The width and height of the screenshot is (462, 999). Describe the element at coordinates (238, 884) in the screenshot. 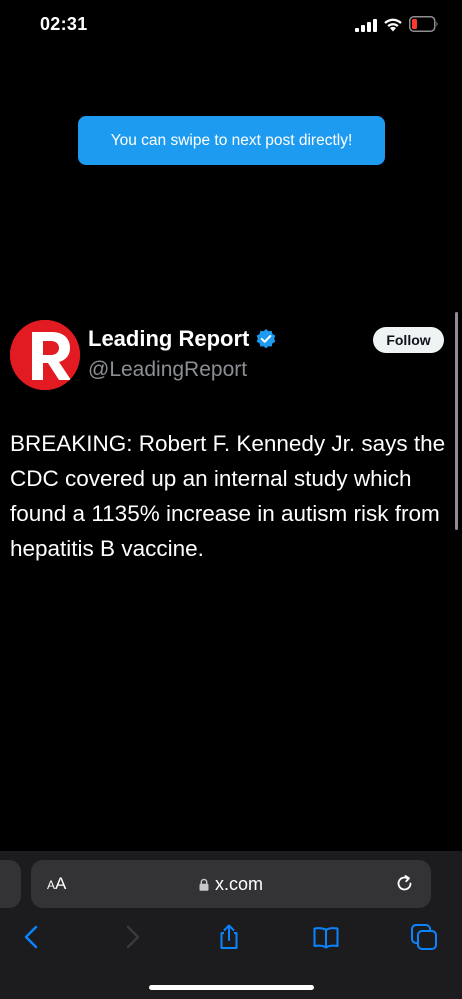

I see `url-text: x.com` at that location.